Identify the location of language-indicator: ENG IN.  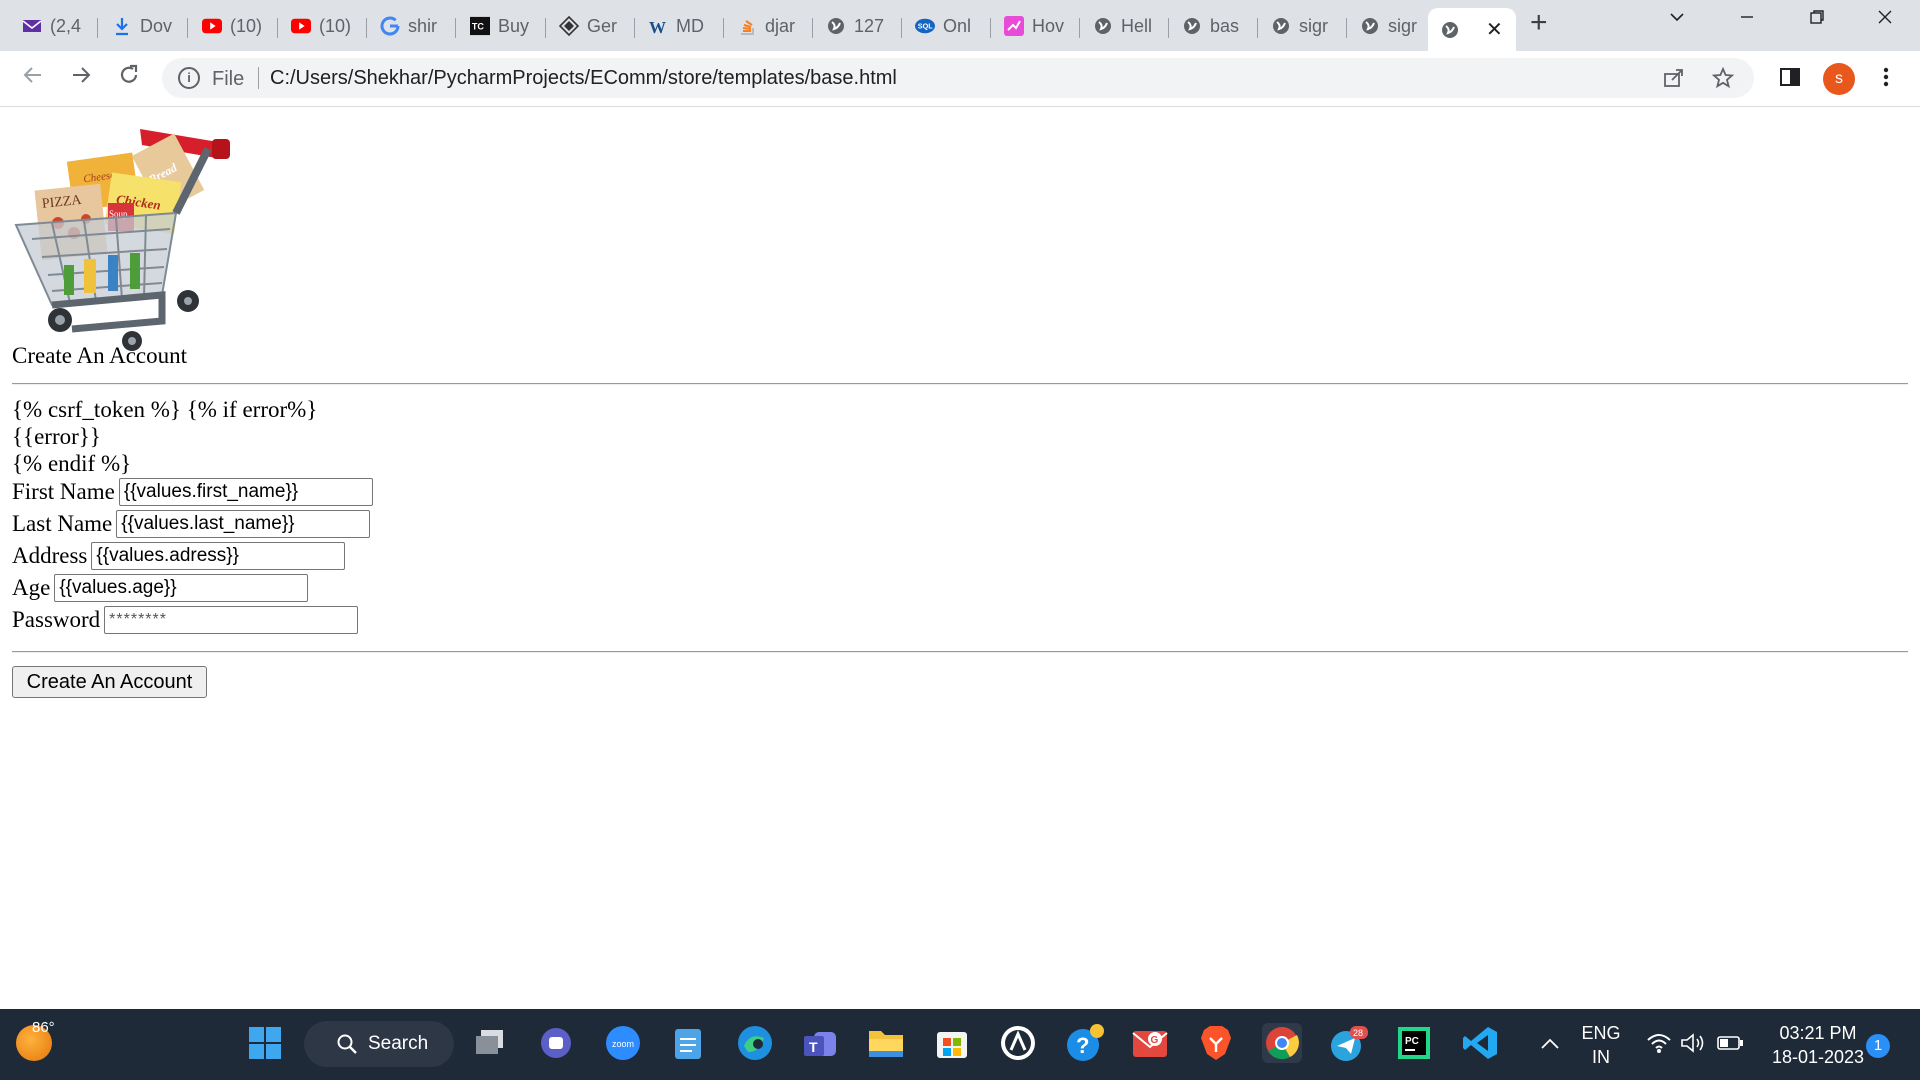
(1601, 1045).